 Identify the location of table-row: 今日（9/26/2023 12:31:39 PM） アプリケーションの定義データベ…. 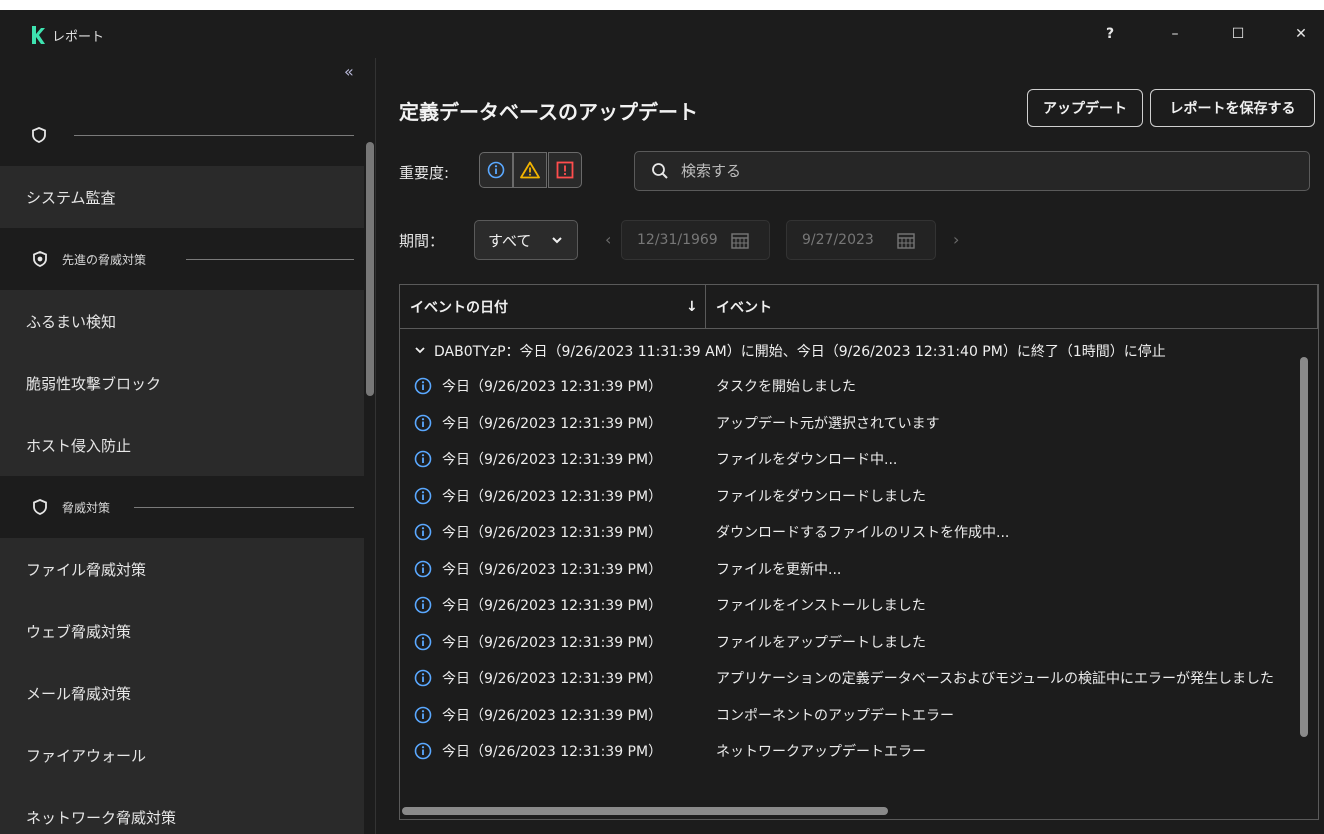
(859, 678).